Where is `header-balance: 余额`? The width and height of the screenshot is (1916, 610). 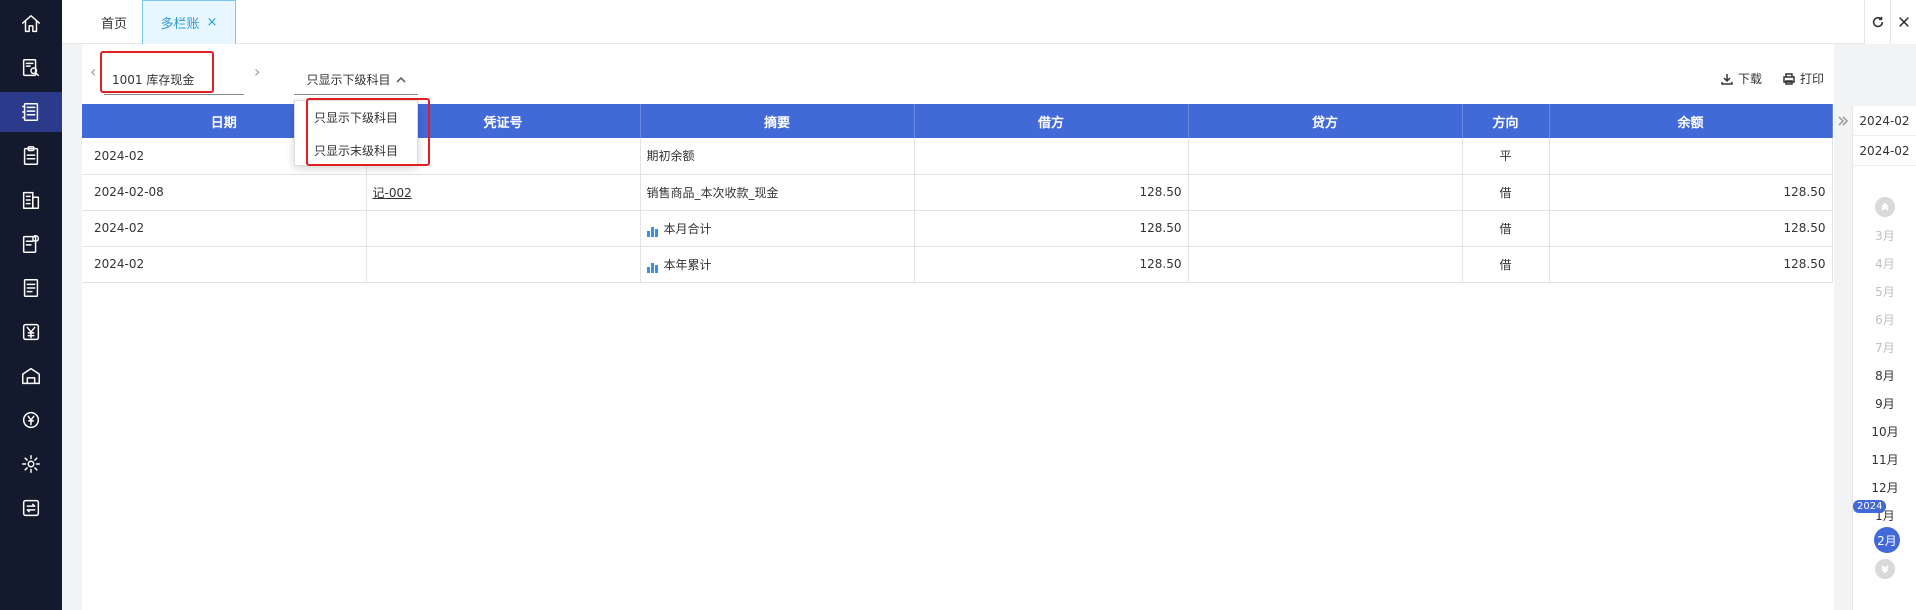
header-balance: 余额 is located at coordinates (1691, 121).